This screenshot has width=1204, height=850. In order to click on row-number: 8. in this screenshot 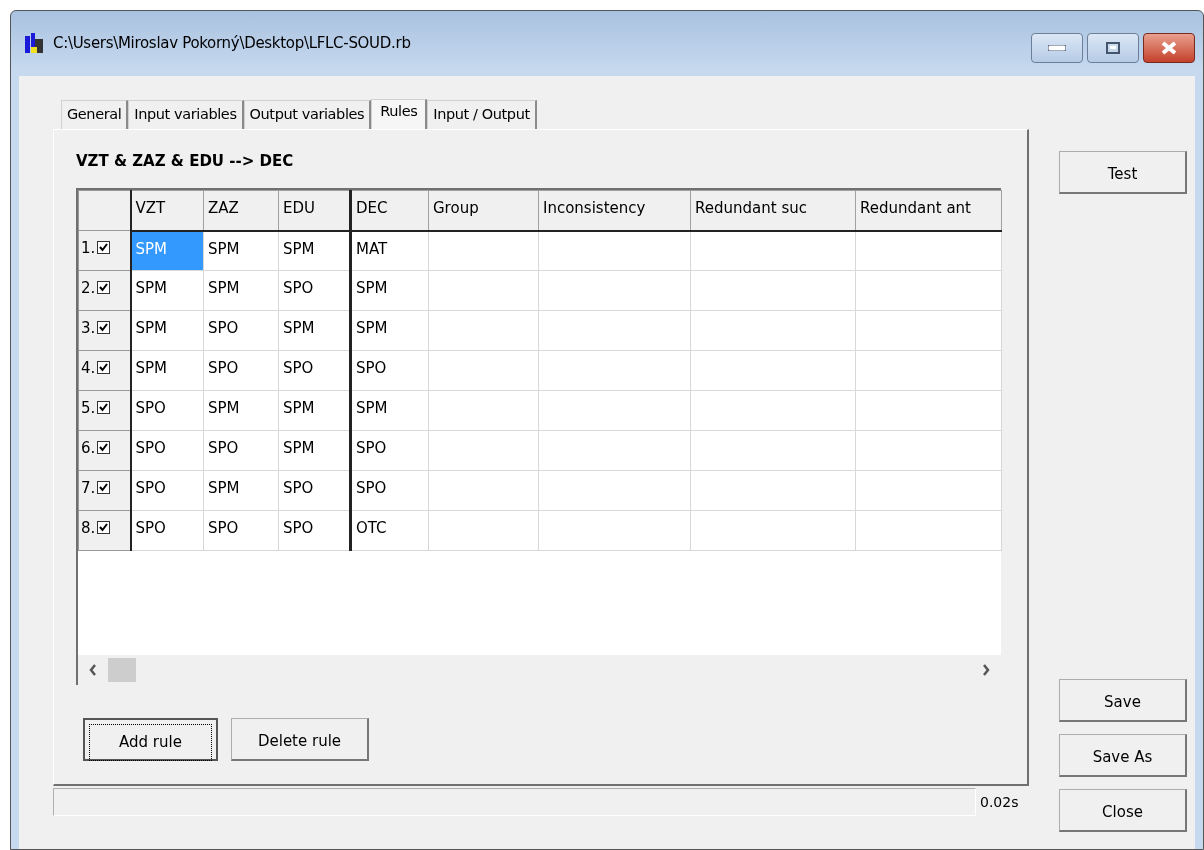, I will do `click(88, 528)`.